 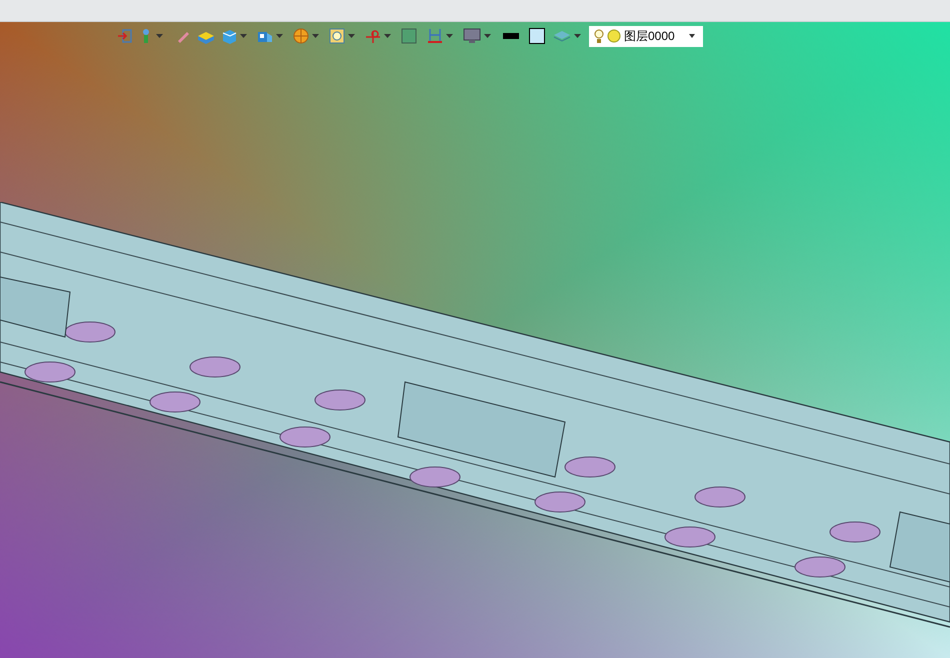 I want to click on sphere-icon, so click(x=301, y=36).